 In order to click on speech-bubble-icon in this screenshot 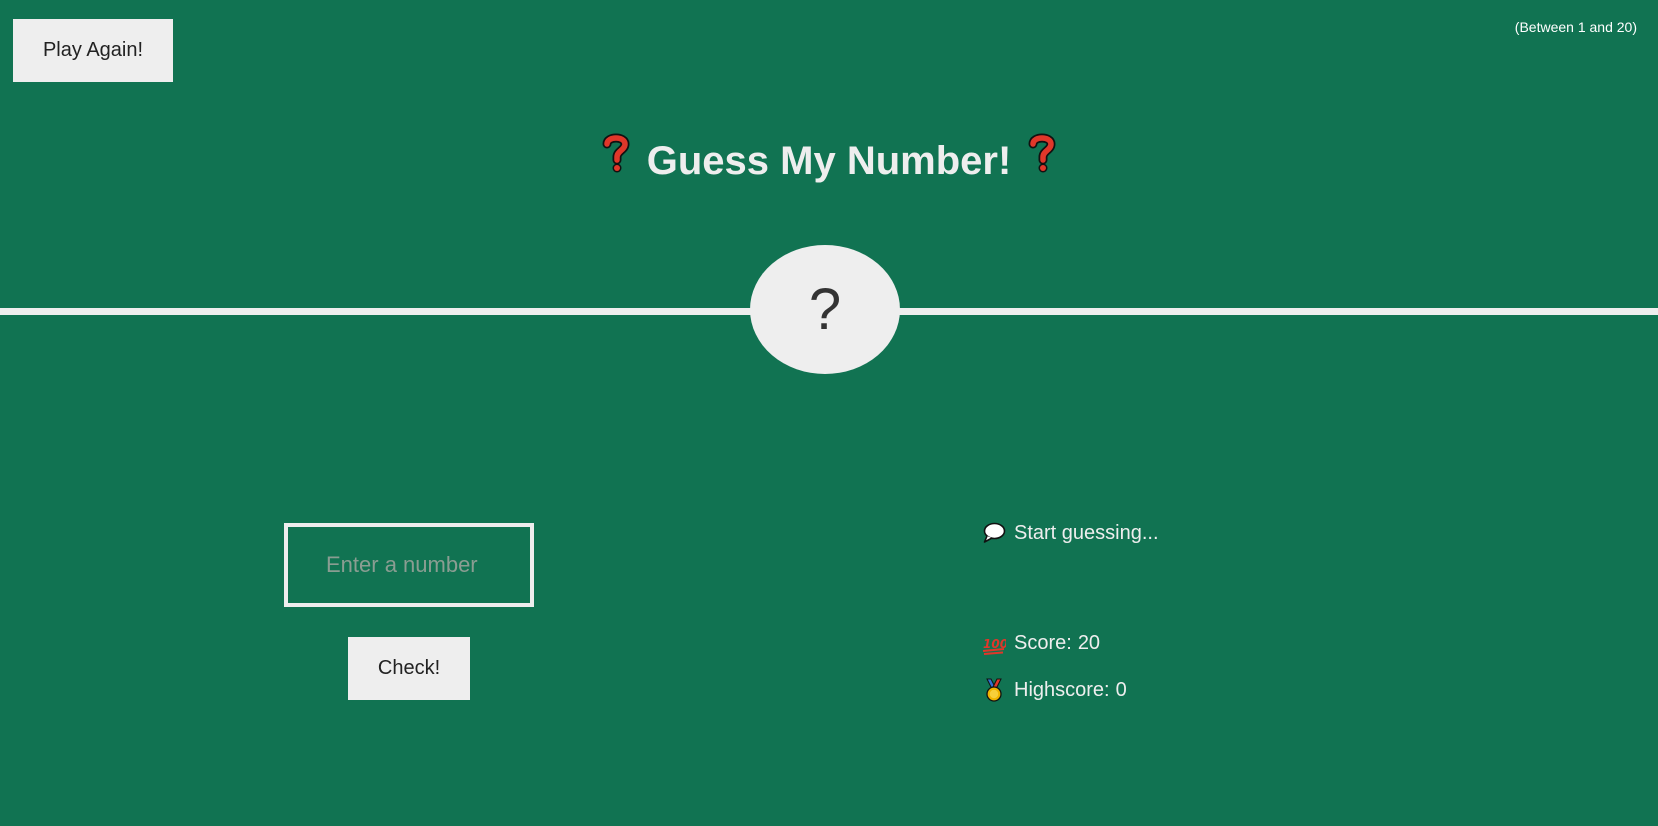, I will do `click(994, 533)`.